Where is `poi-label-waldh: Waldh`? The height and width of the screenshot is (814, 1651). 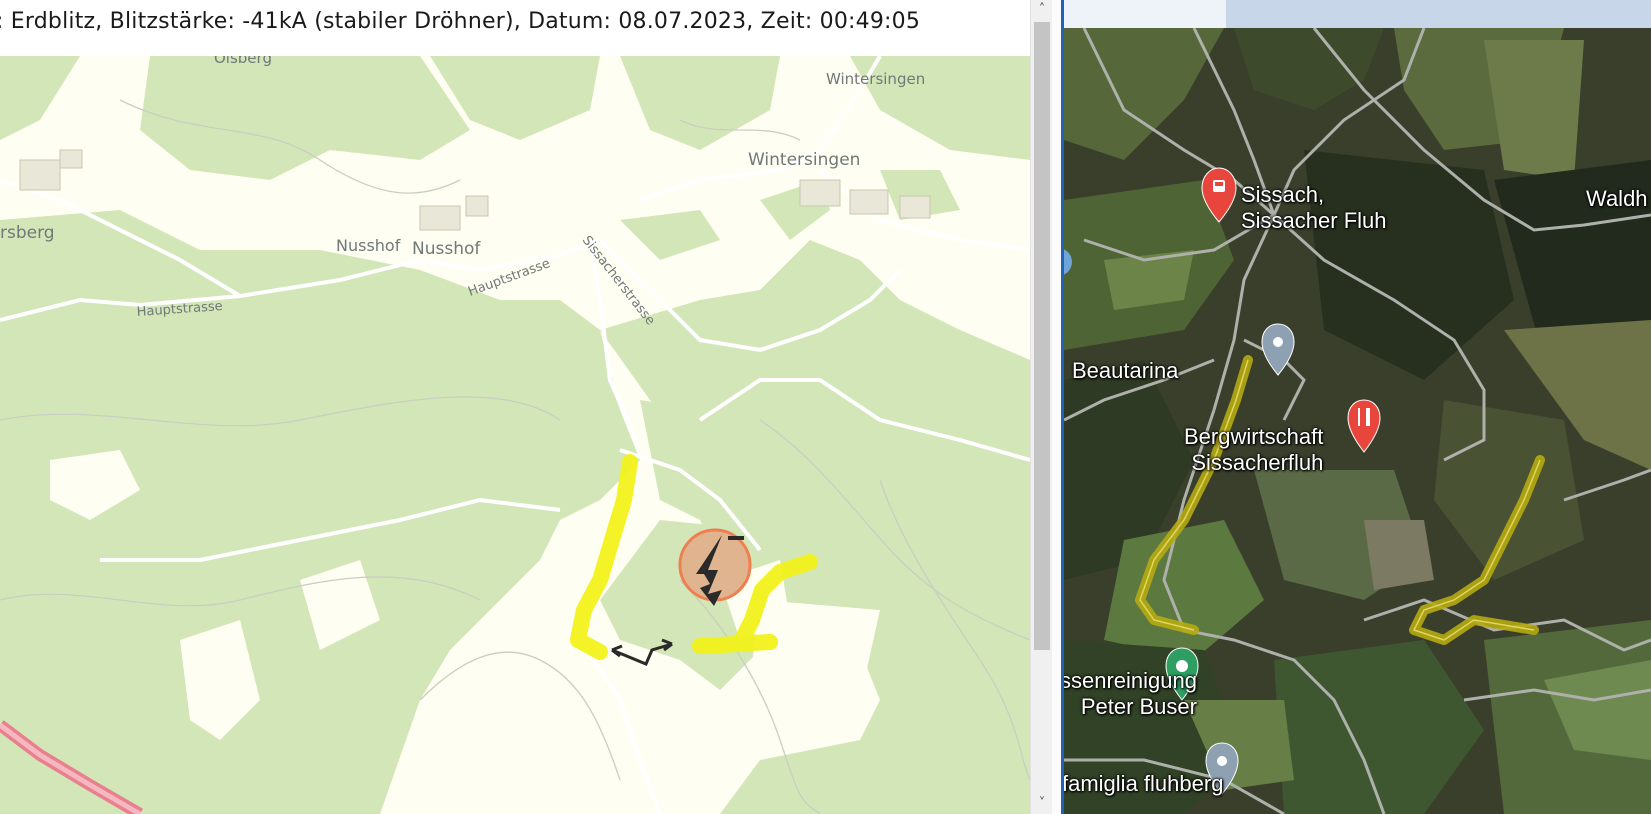
poi-label-waldh: Waldh is located at coordinates (1617, 199).